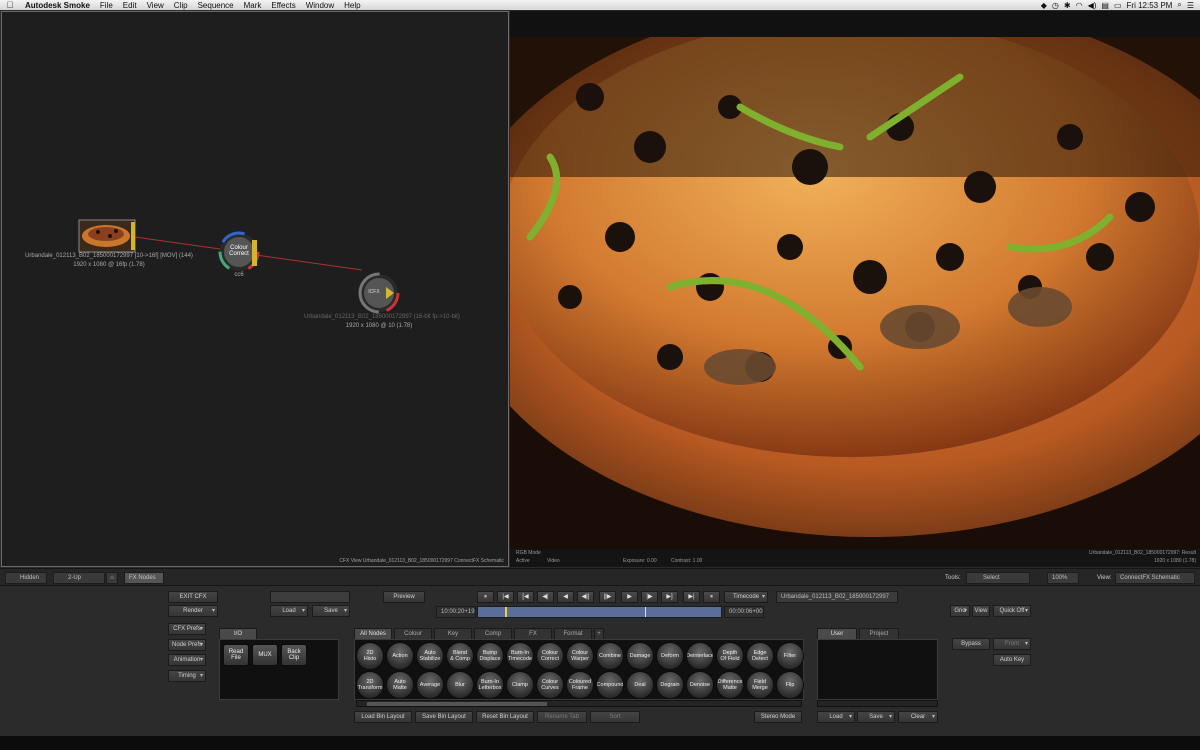 The image size is (1200, 750). I want to click on menu-clip: Clip, so click(181, 5).